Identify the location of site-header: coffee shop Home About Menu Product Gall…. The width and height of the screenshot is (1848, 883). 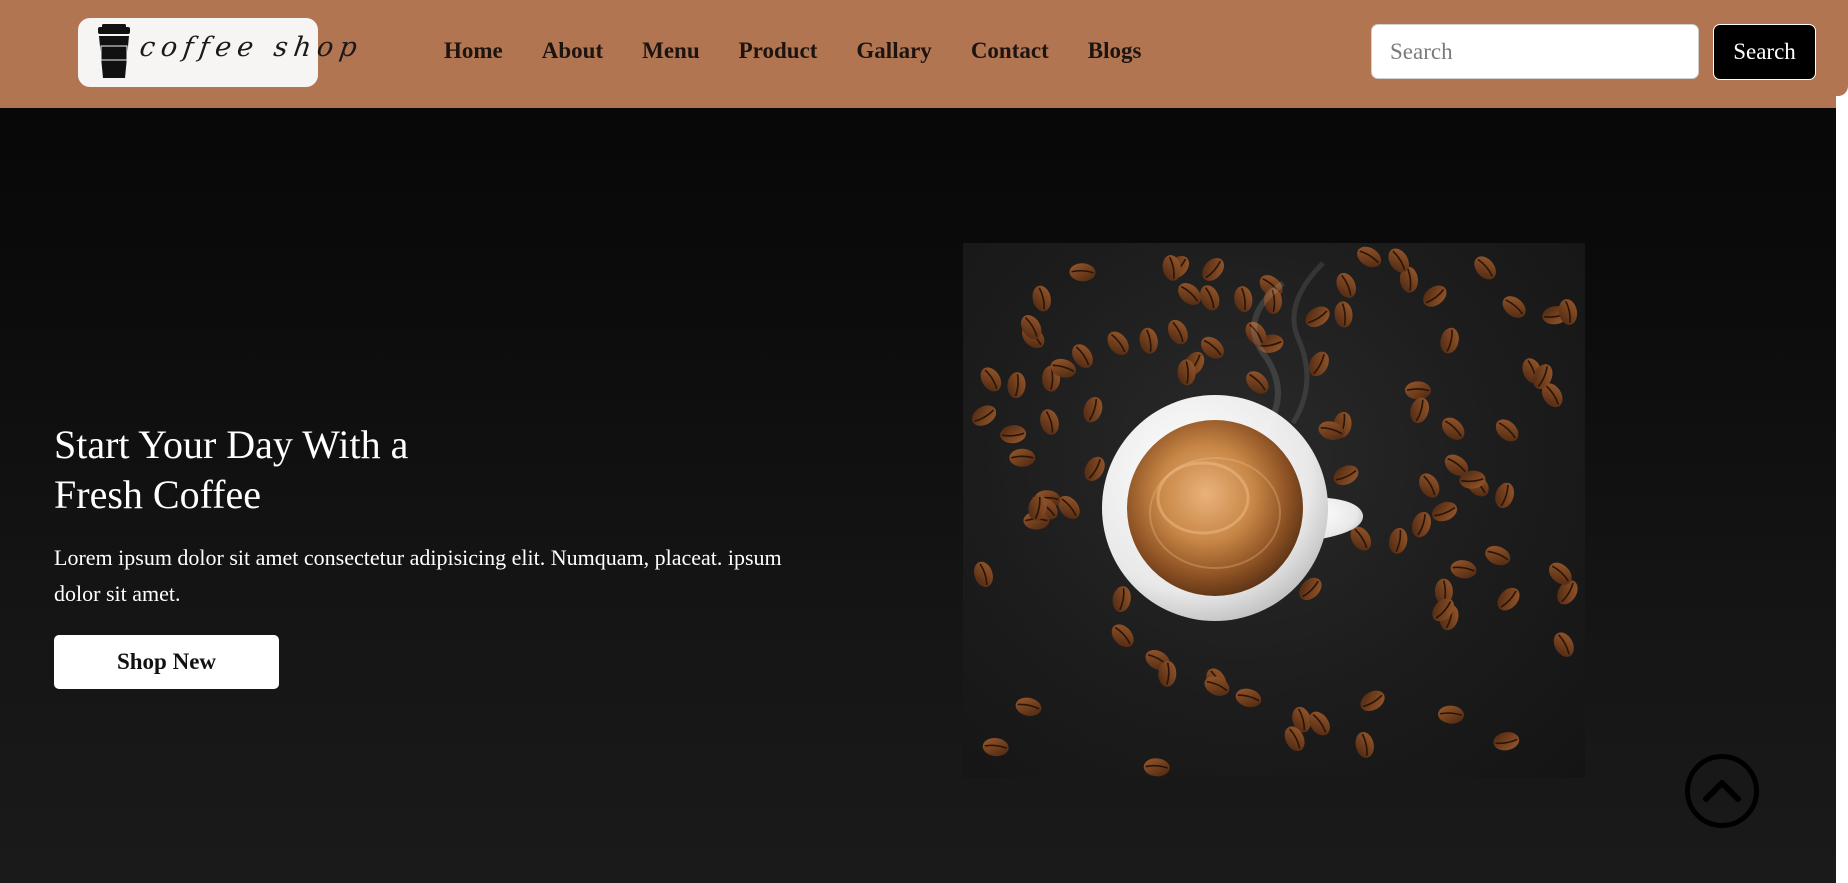
(918, 54).